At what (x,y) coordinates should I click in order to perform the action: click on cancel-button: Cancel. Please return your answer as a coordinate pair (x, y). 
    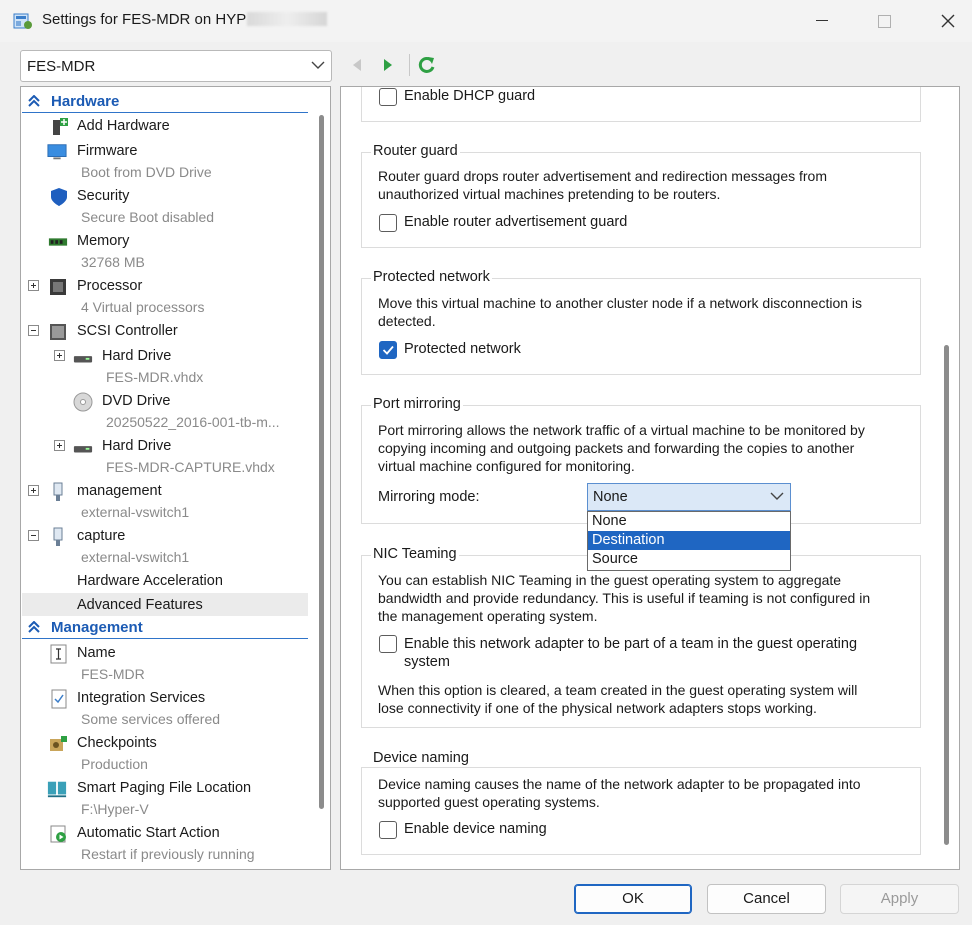
    Looking at the image, I should click on (766, 899).